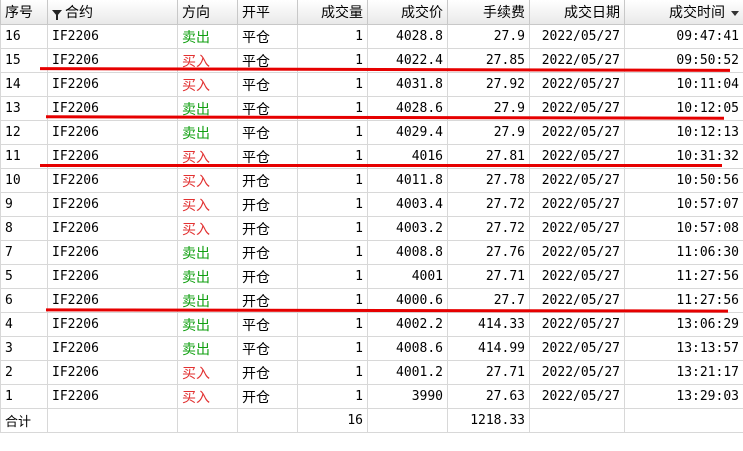 The image size is (743, 451). What do you see at coordinates (24, 396) in the screenshot?
I see `cell-seq: 1` at bounding box center [24, 396].